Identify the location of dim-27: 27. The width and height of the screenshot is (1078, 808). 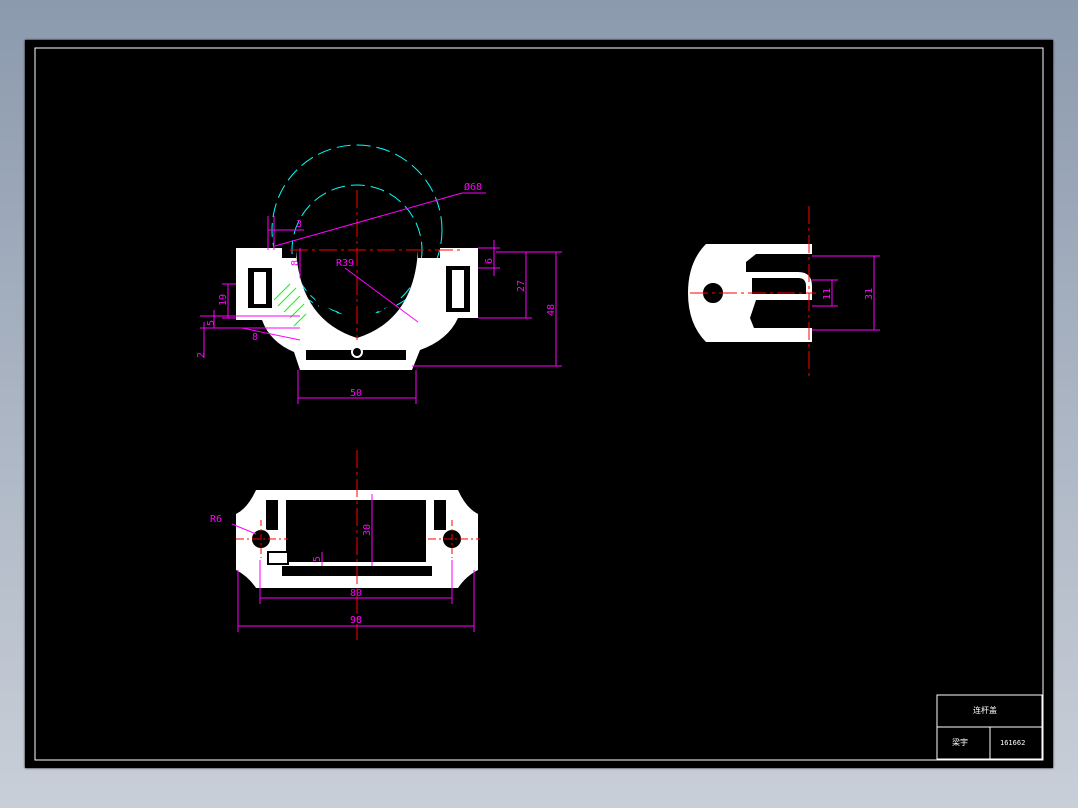
(521, 286).